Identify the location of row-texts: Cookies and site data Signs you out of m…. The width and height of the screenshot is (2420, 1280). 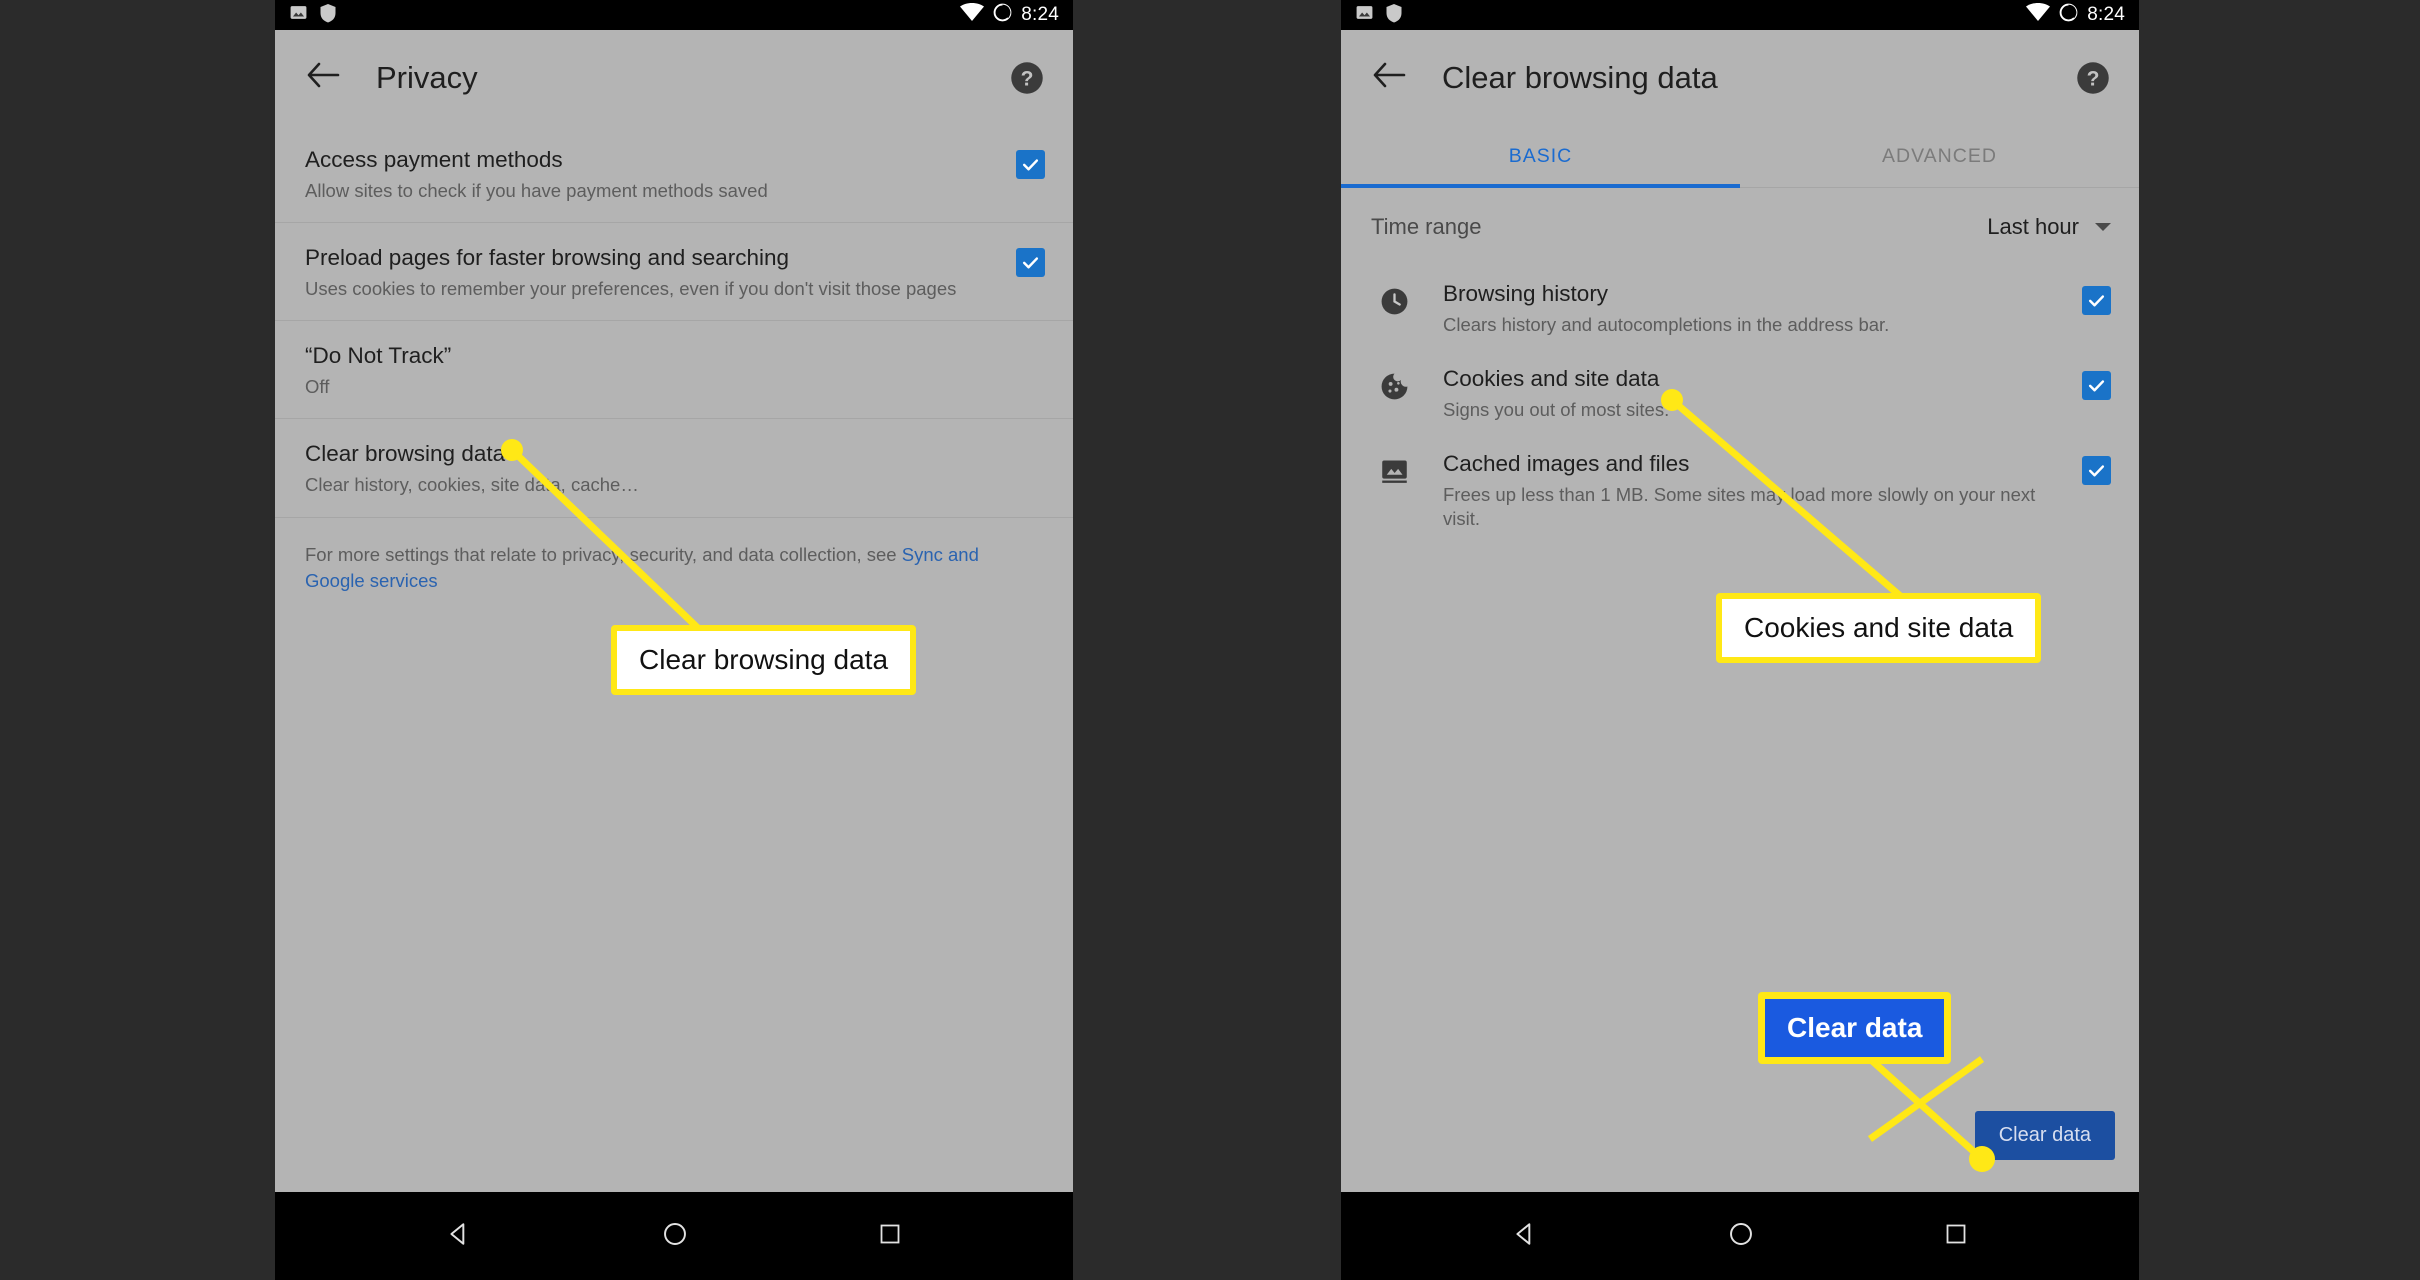
(1753, 393).